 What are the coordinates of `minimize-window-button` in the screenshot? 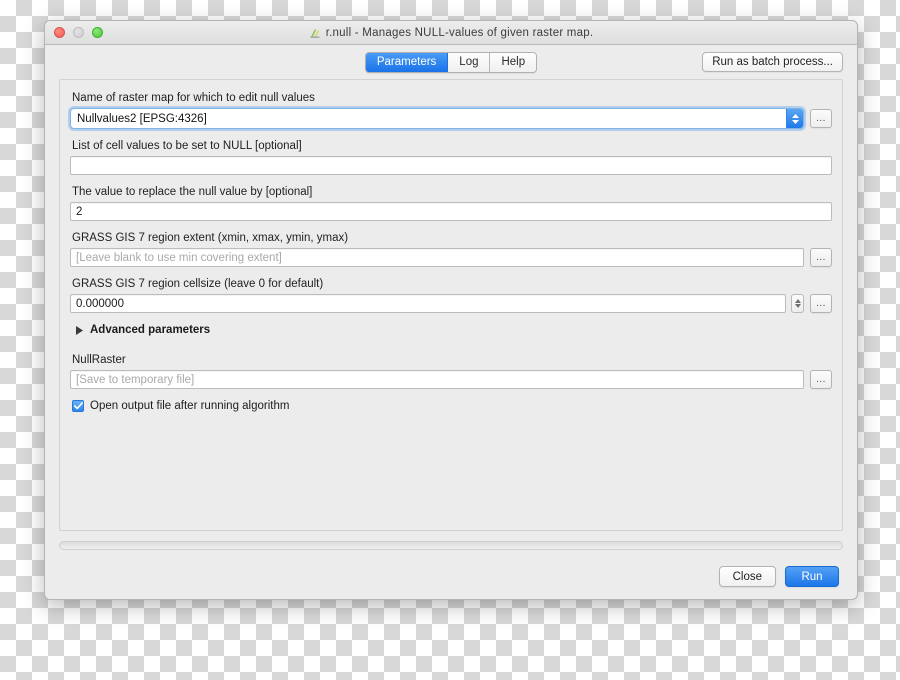 It's located at (78, 32).